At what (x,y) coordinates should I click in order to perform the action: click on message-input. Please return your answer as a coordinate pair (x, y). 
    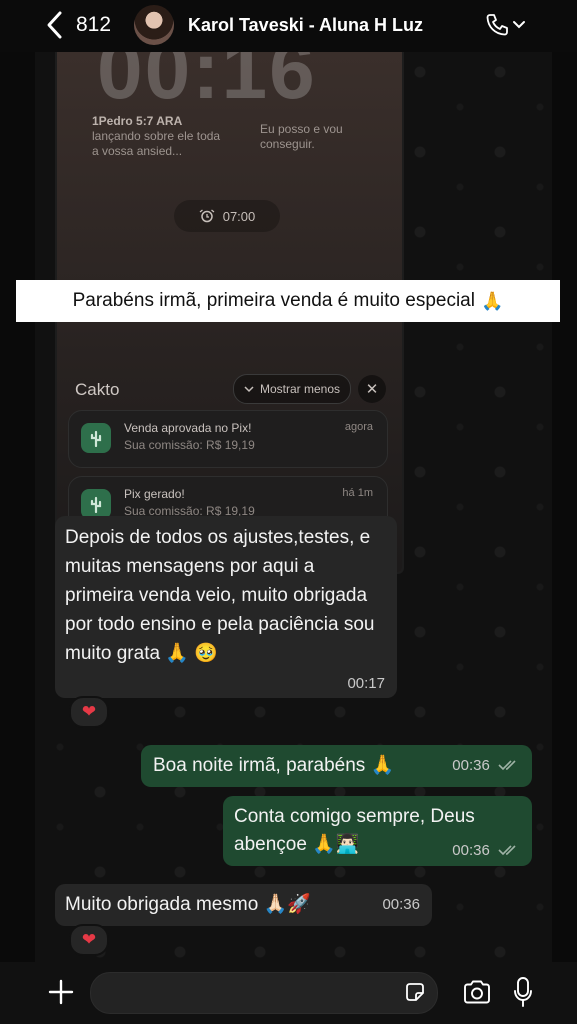
    Looking at the image, I should click on (264, 993).